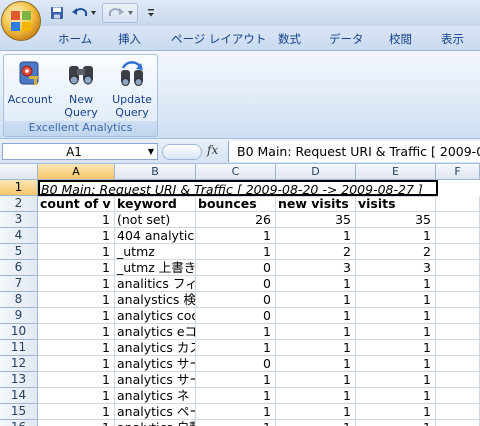 The image size is (480, 426). I want to click on keyword-cell: _utmz 上書き, so click(155, 268).